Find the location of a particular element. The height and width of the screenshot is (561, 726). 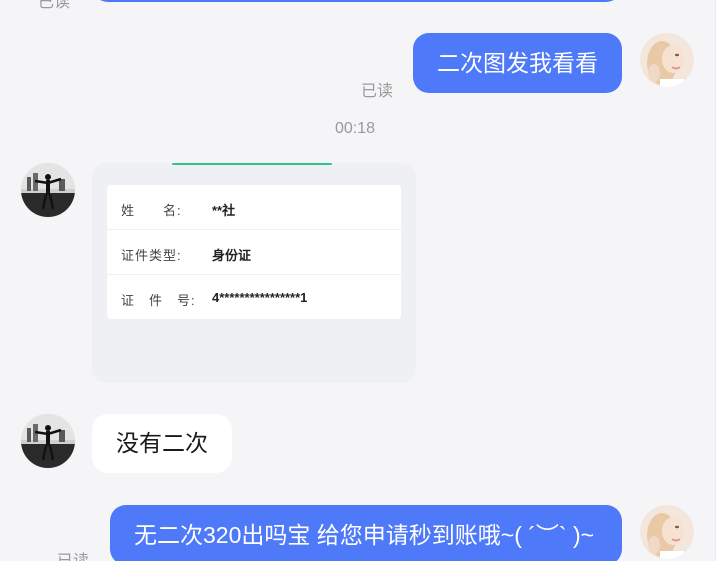

id-label: 证 件 号: is located at coordinates (158, 300).